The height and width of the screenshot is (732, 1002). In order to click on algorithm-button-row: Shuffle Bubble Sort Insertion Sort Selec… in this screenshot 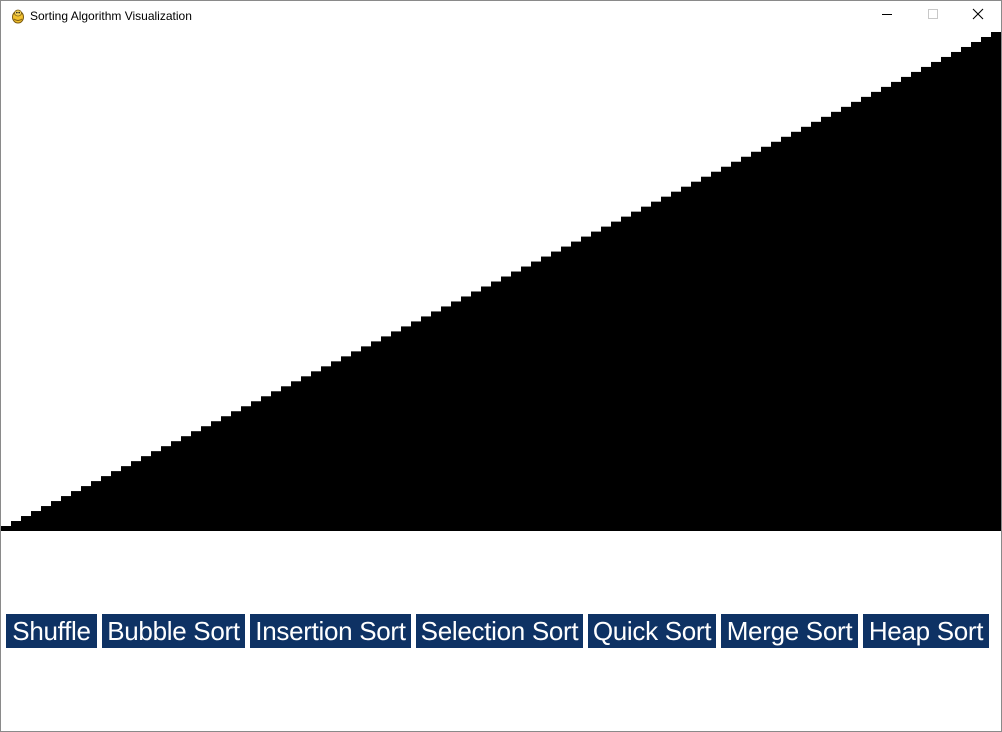, I will do `click(501, 631)`.